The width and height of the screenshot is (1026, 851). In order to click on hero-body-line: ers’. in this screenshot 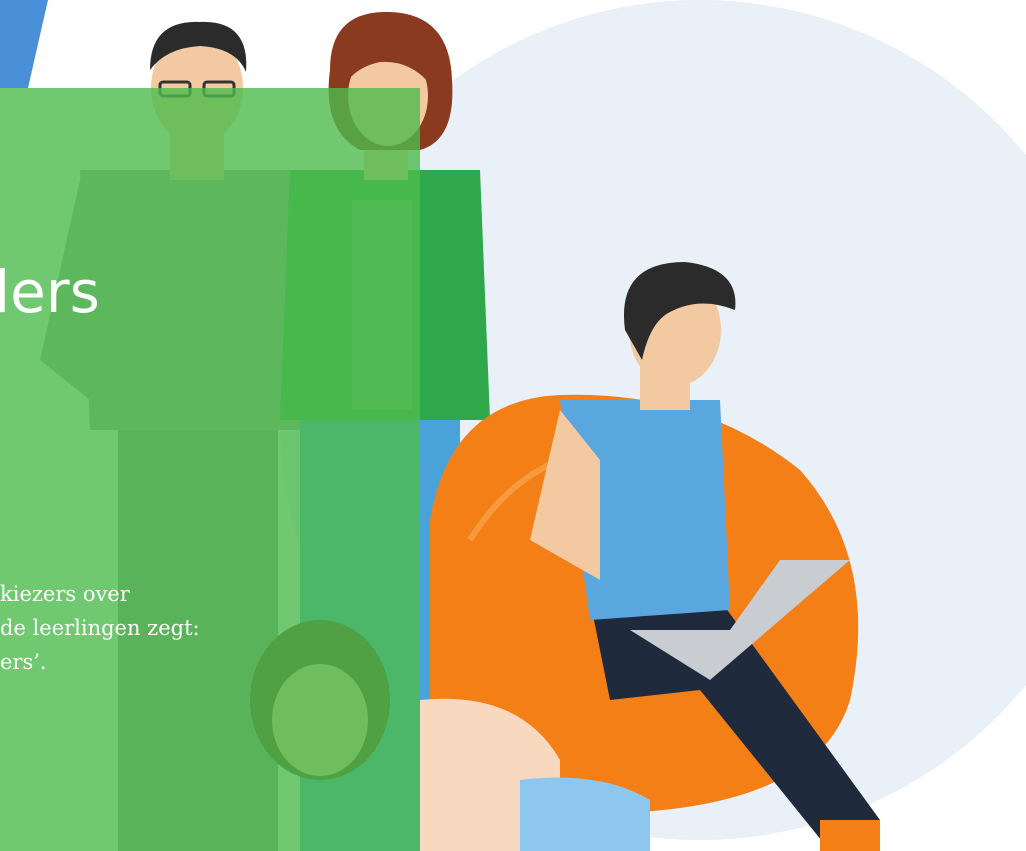, I will do `click(23, 662)`.